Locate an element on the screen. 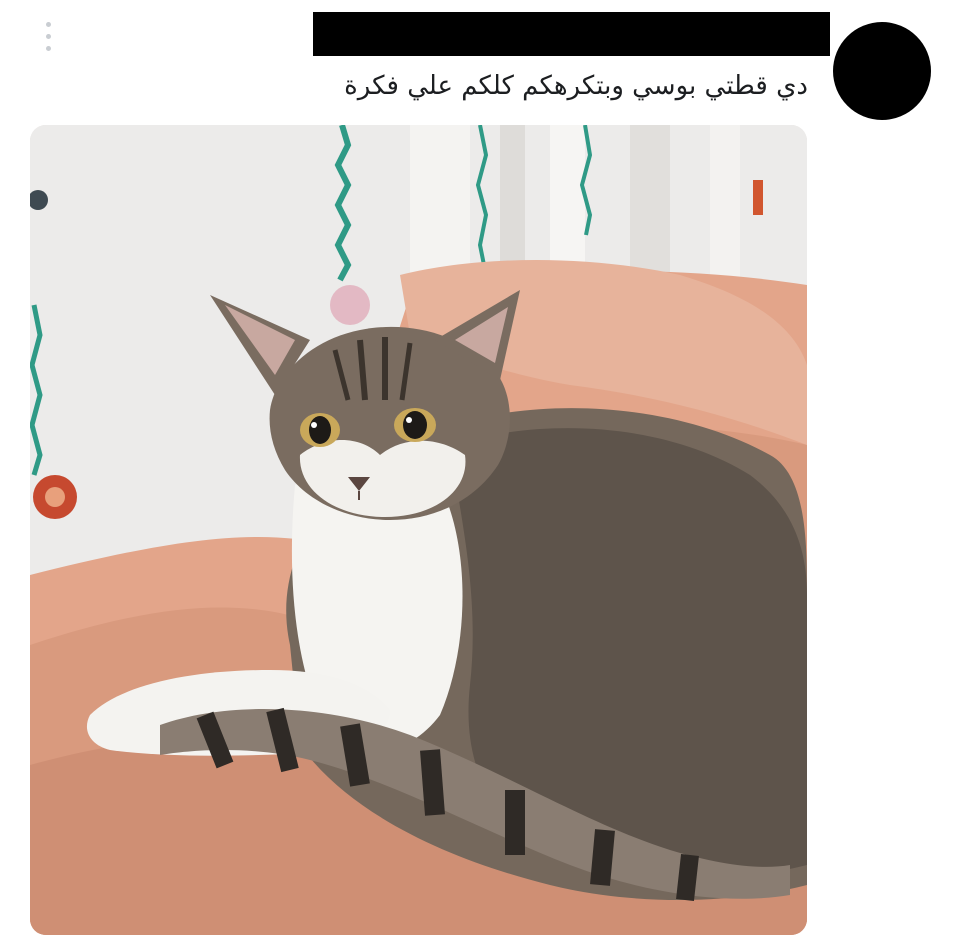 Image resolution: width=960 pixels, height=952 pixels. avatar is located at coordinates (882, 71).